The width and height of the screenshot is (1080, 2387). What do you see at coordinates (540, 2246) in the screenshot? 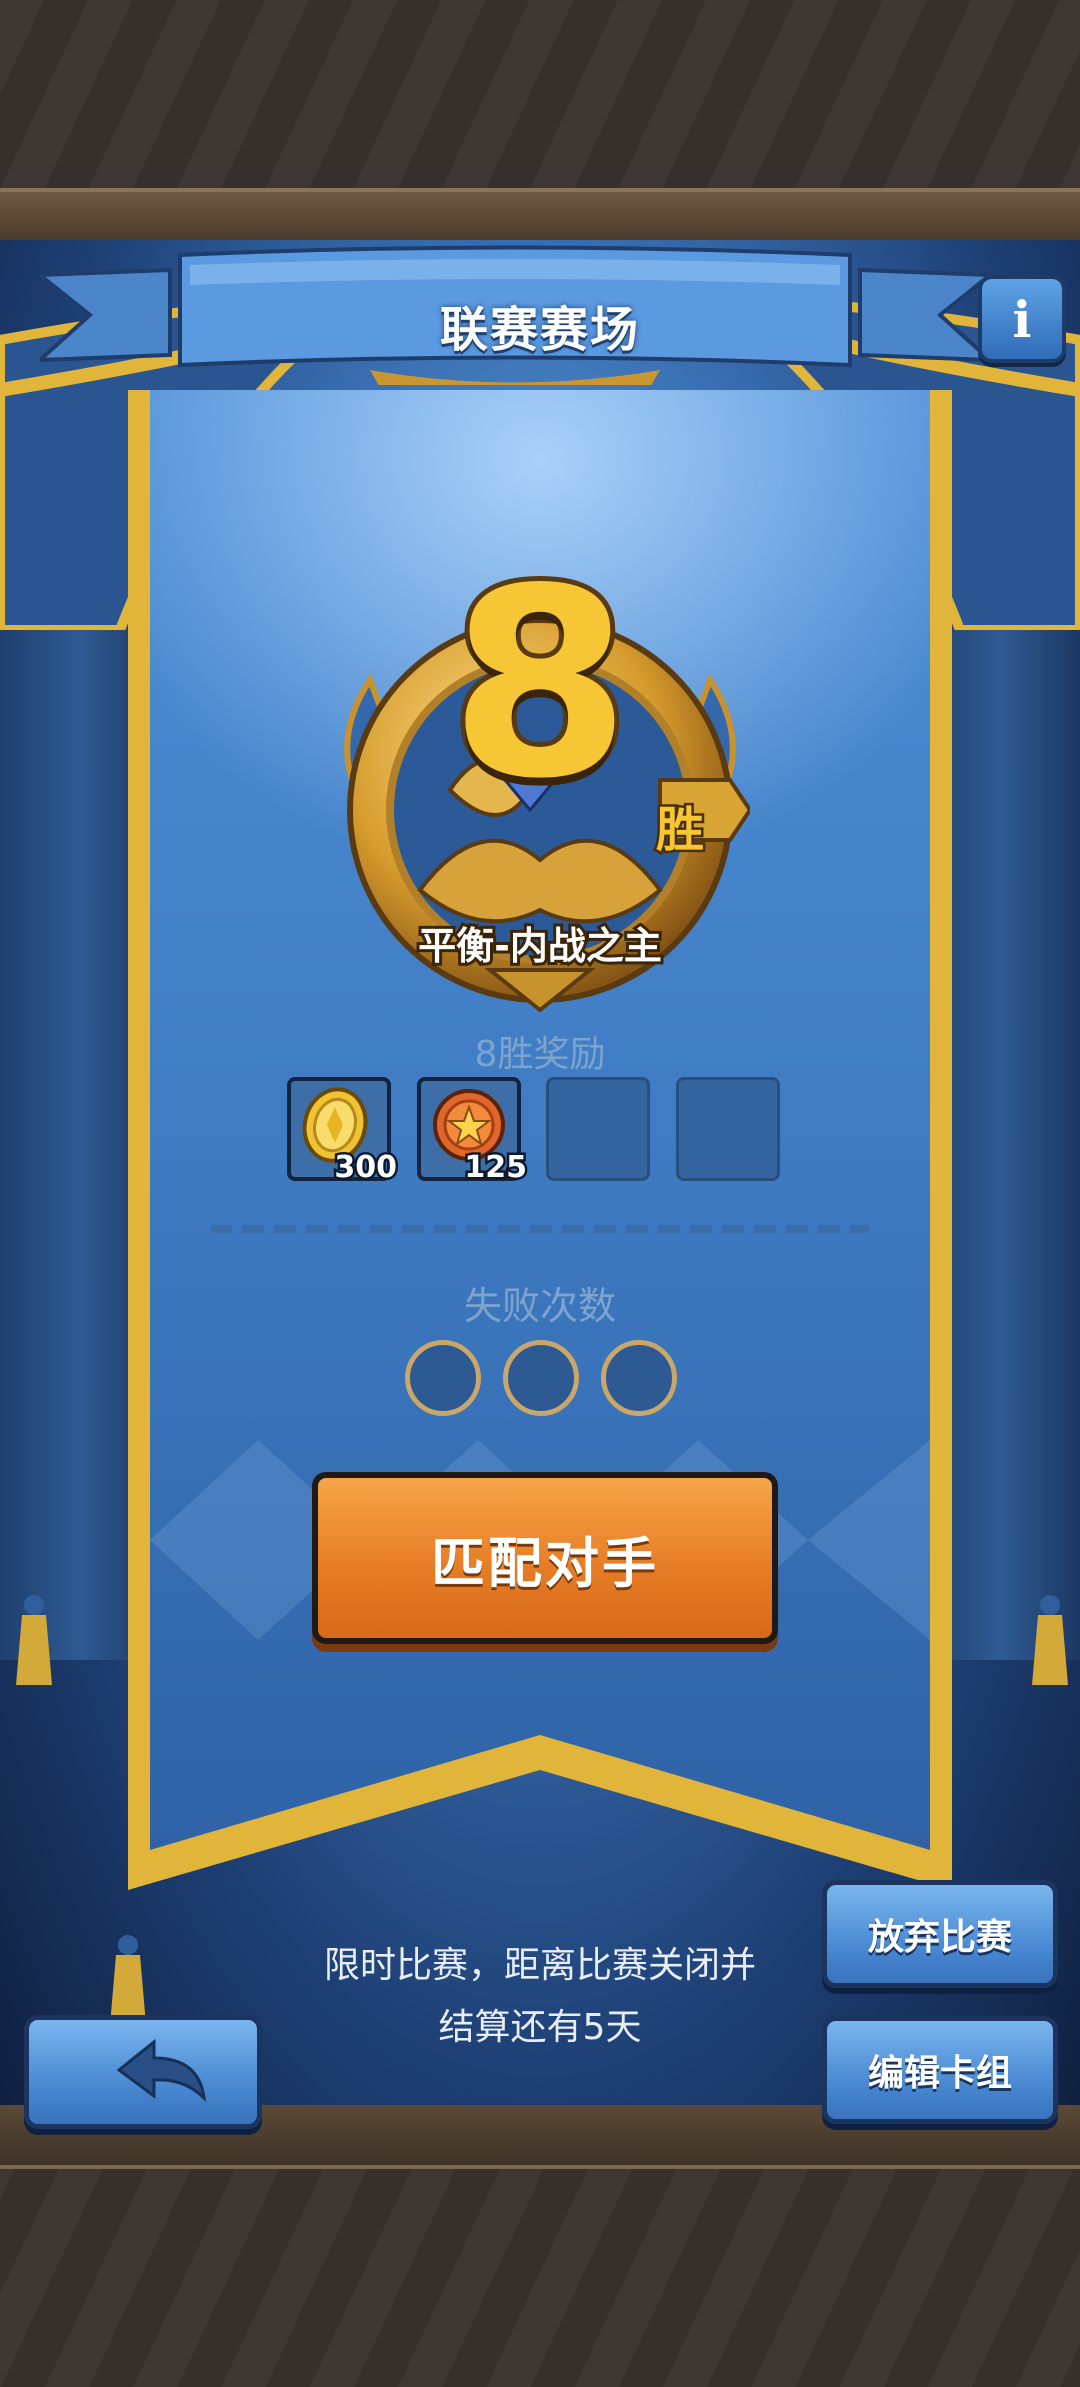
I see `bottom-wood-frame` at bounding box center [540, 2246].